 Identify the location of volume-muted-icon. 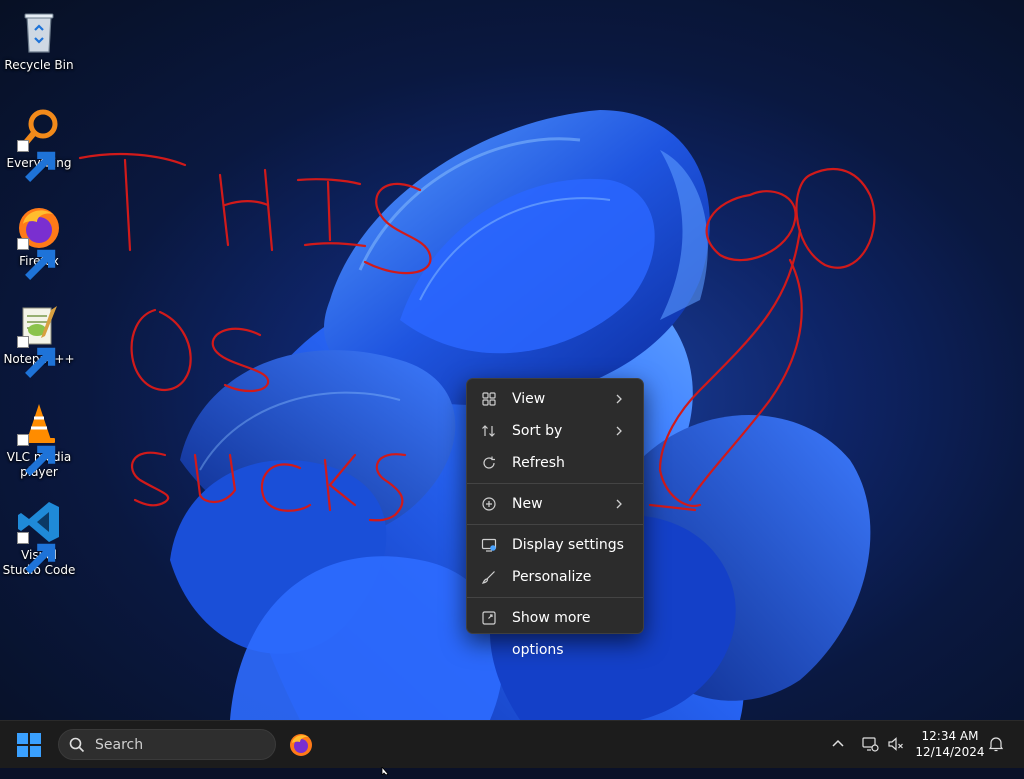
(895, 744).